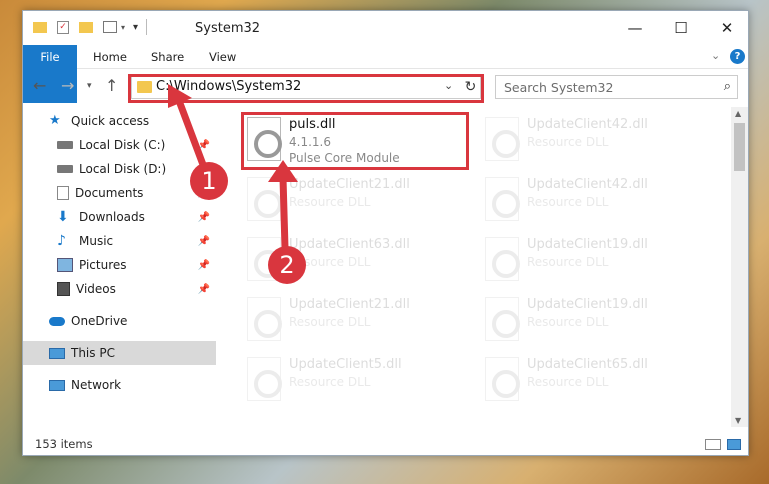  Describe the element at coordinates (63, 217) in the screenshot. I see `download-icon: ⬇` at that location.